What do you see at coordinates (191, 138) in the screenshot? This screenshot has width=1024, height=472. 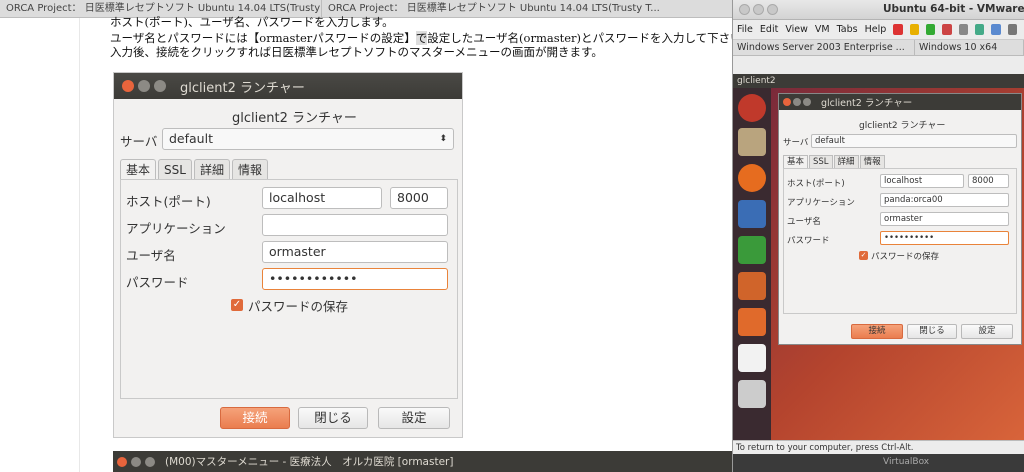 I see `server-value: default` at bounding box center [191, 138].